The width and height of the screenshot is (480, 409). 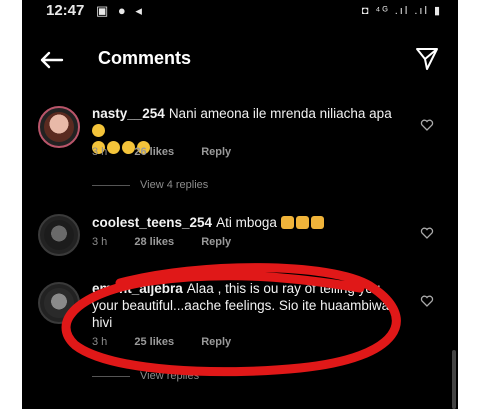 I want to click on comment-text: coolest_teens_254 Ati mboga, so click(x=247, y=222).